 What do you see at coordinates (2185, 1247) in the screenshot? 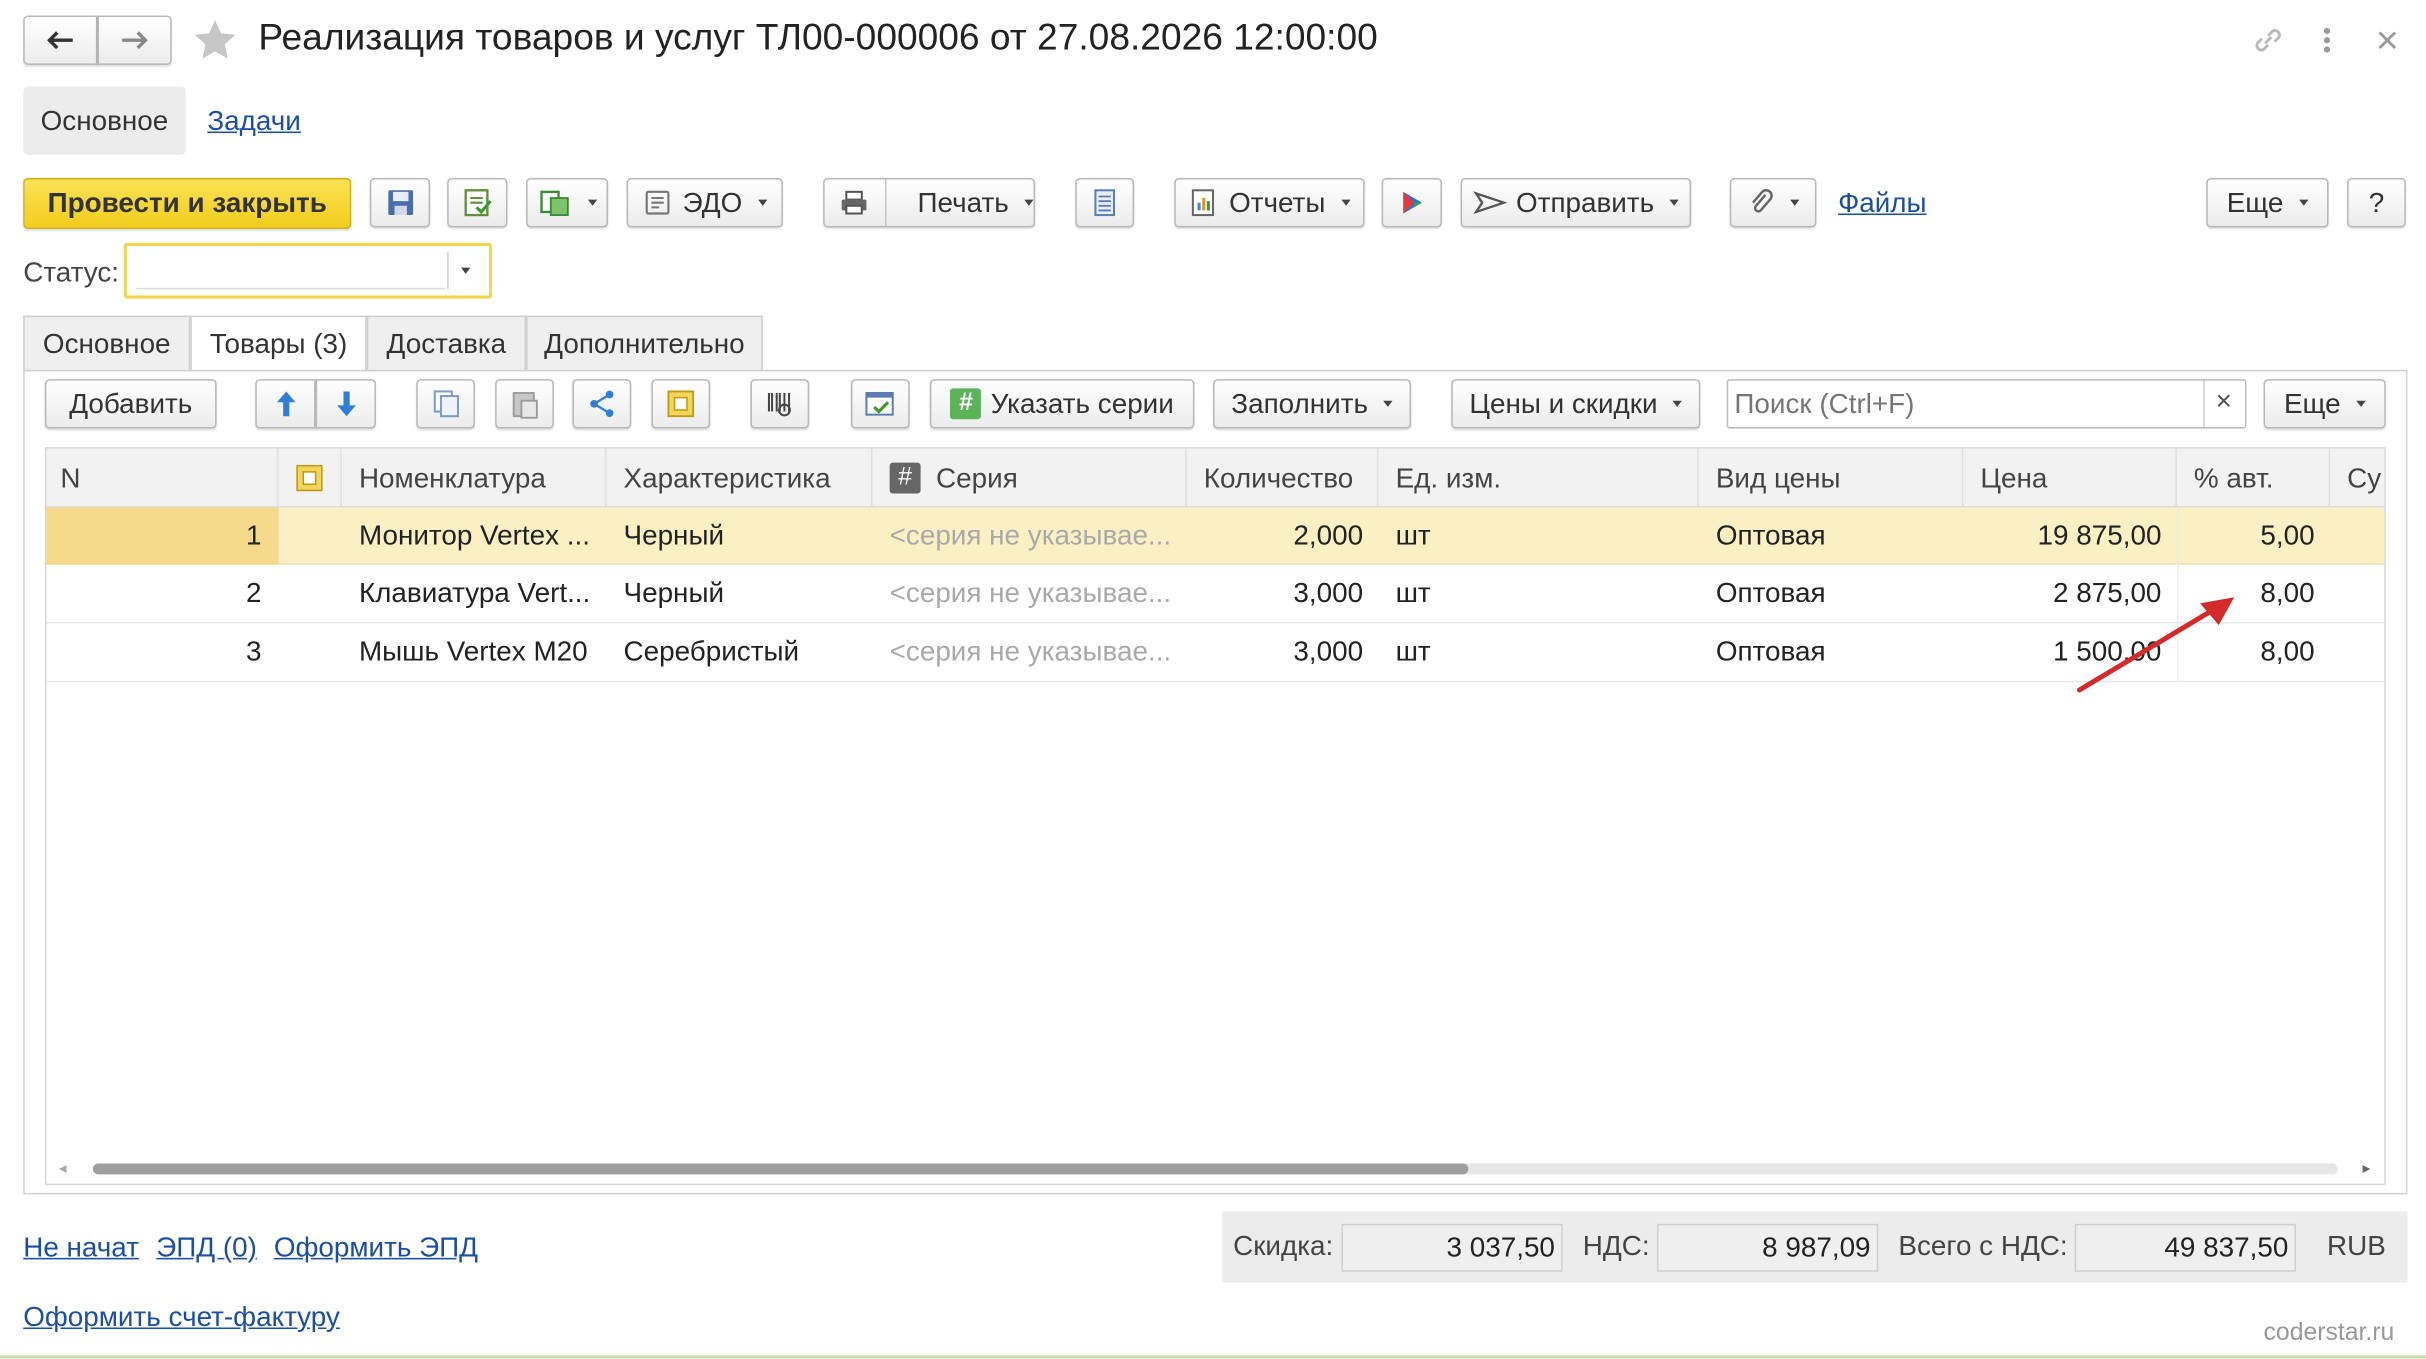
I see `total-value: 49 837,50` at bounding box center [2185, 1247].